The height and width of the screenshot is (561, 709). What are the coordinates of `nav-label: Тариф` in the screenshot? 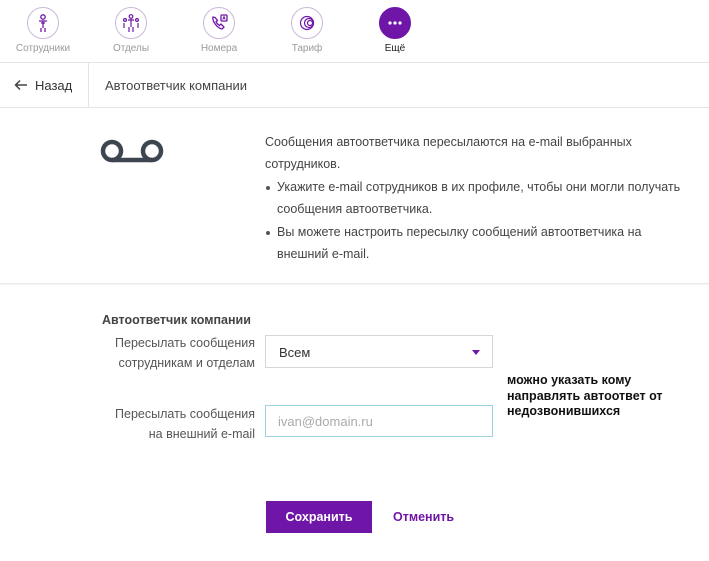 It's located at (307, 48).